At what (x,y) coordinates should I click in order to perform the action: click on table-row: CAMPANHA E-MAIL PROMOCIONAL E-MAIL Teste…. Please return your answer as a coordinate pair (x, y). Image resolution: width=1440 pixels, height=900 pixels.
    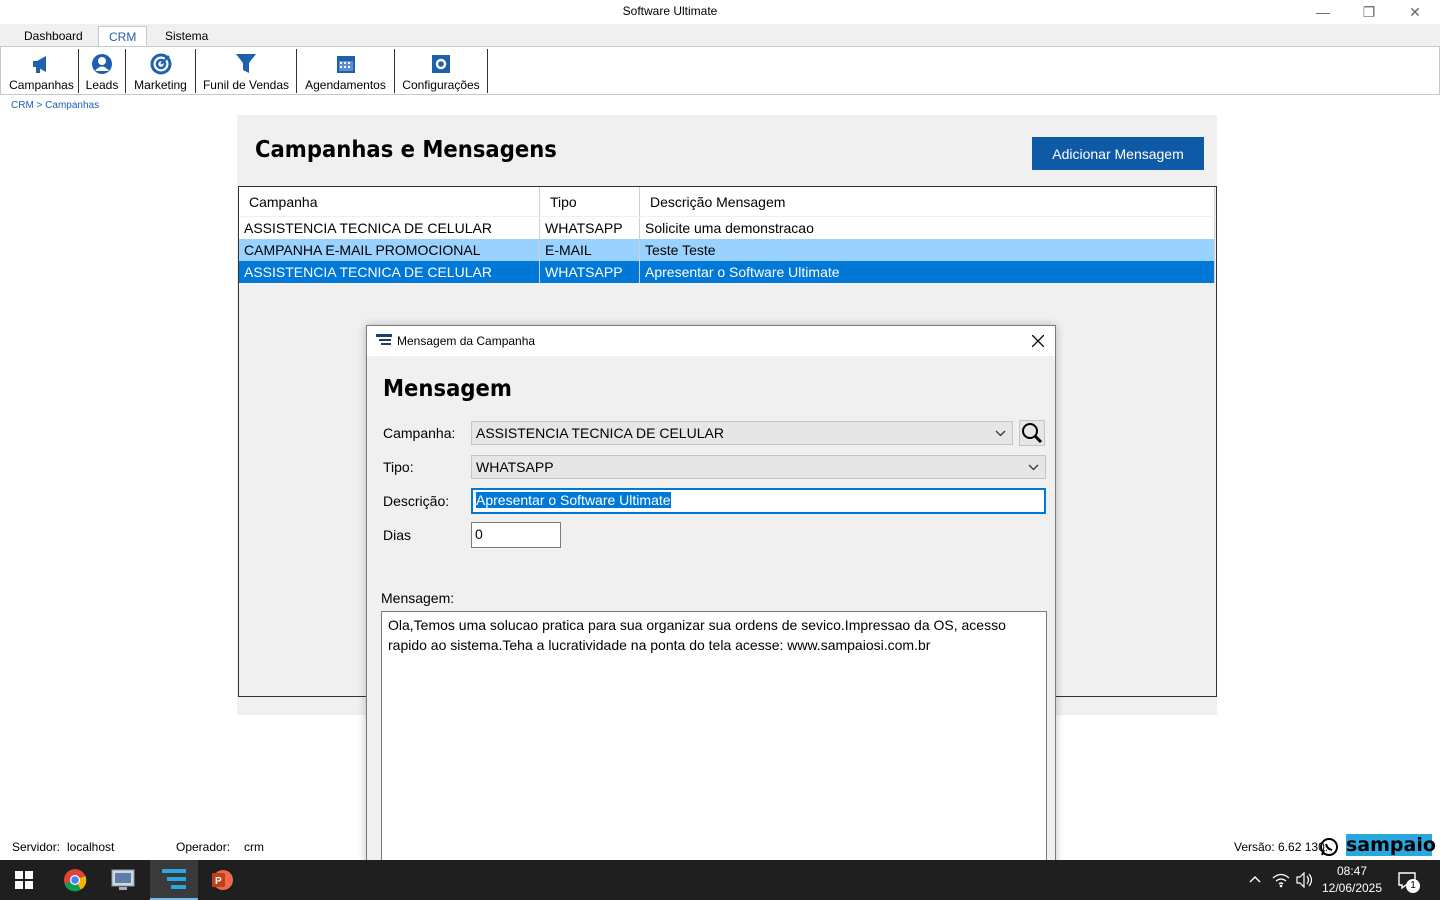
    Looking at the image, I should click on (727, 250).